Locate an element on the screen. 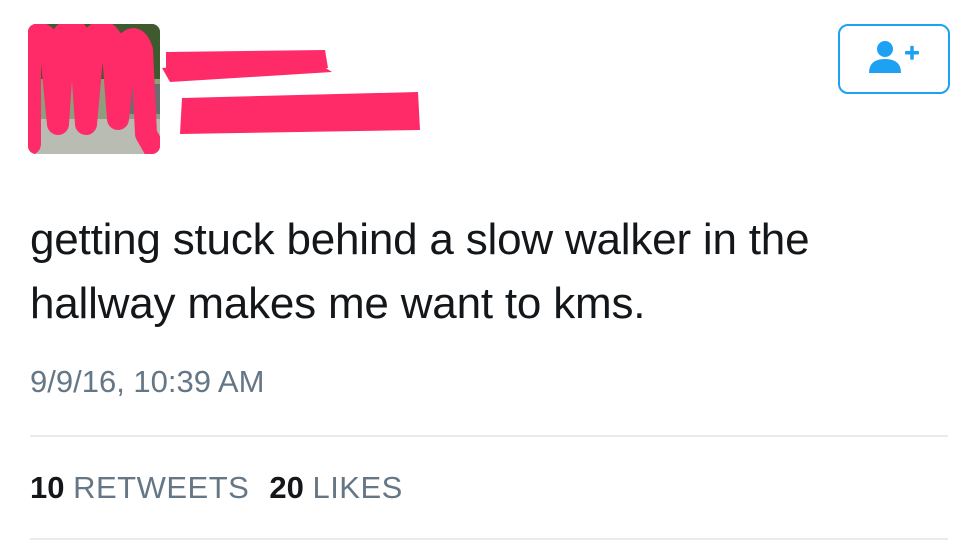 The image size is (980, 550). avatar is located at coordinates (94, 89).